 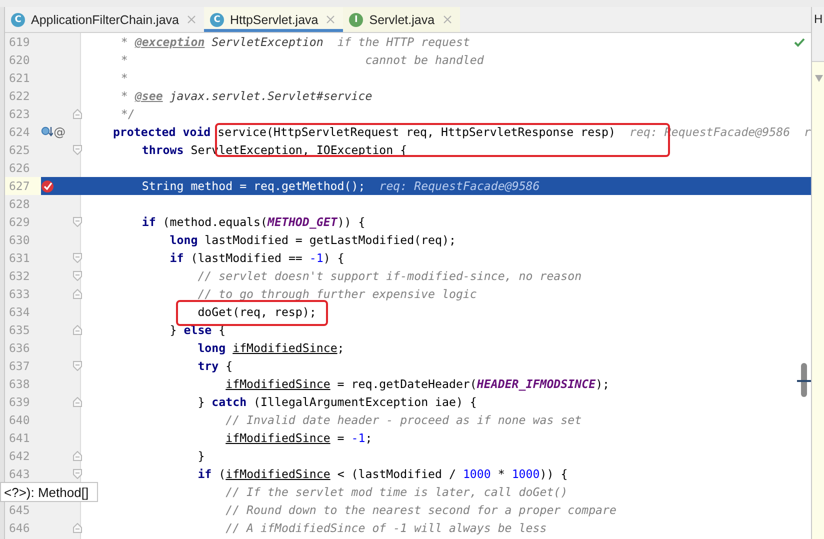 What do you see at coordinates (19, 204) in the screenshot?
I see `line-number: 628` at bounding box center [19, 204].